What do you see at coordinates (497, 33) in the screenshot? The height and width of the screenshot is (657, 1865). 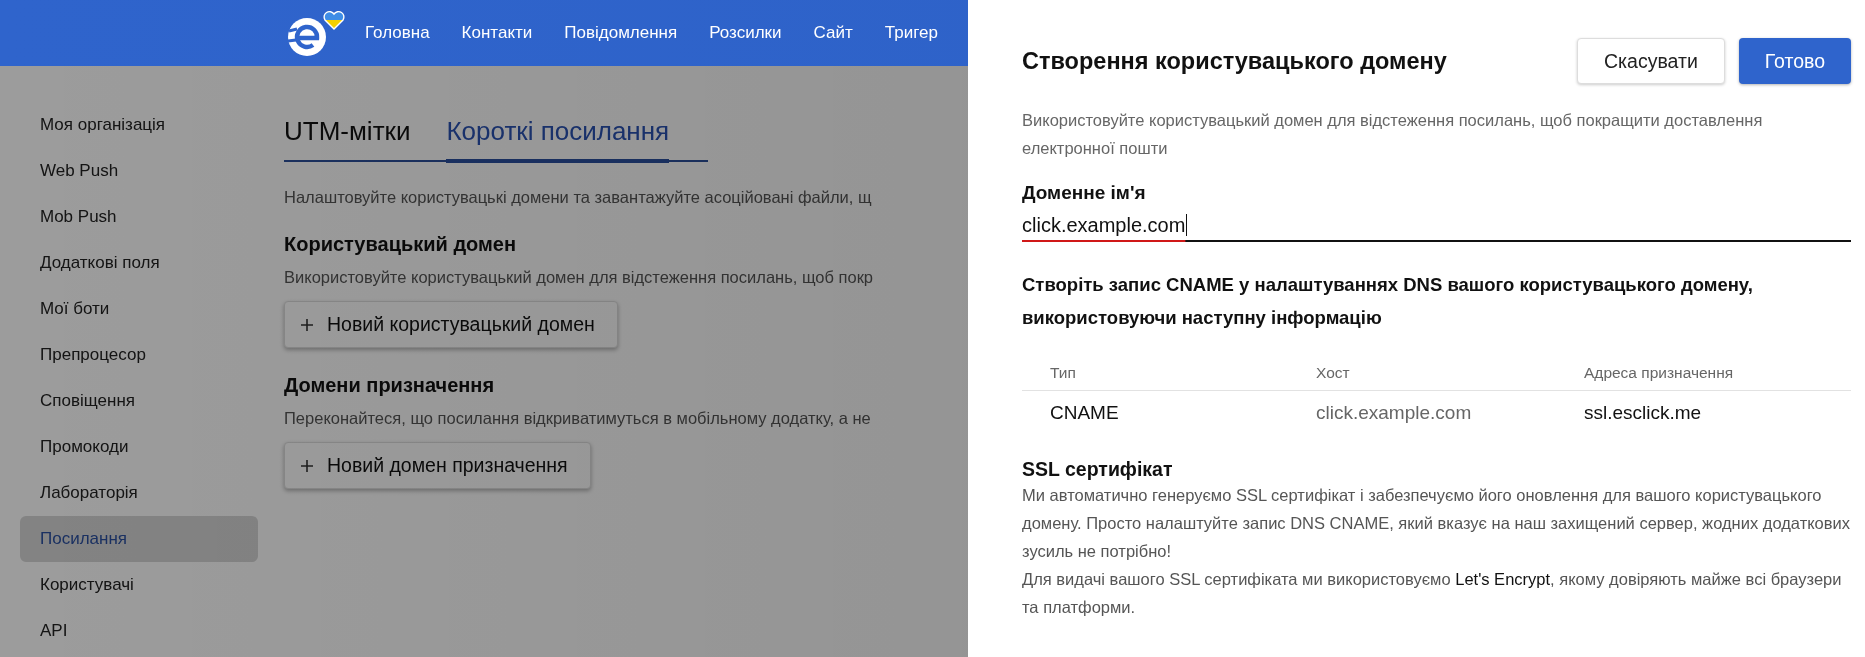 I see `nav-link: Контакти` at bounding box center [497, 33].